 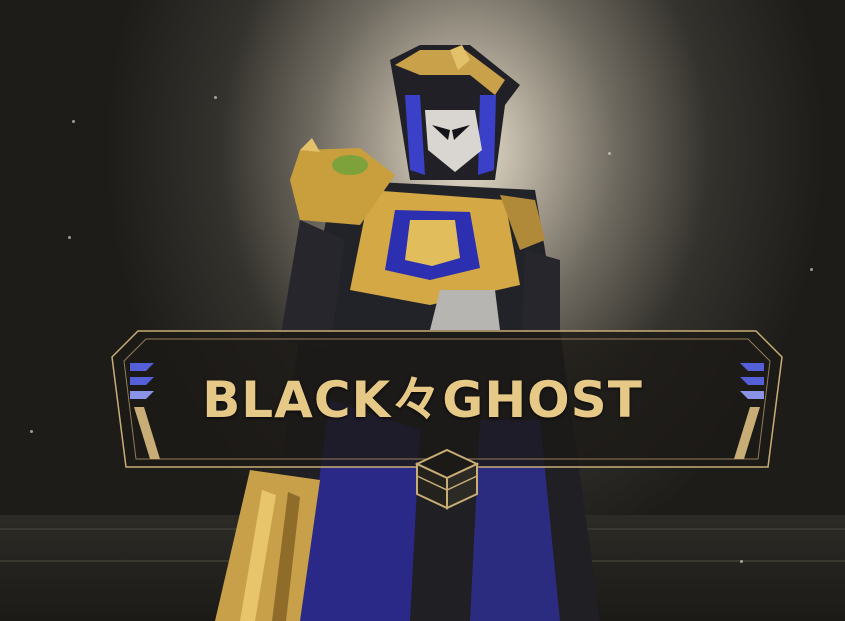 What do you see at coordinates (447, 479) in the screenshot?
I see `crate-icon` at bounding box center [447, 479].